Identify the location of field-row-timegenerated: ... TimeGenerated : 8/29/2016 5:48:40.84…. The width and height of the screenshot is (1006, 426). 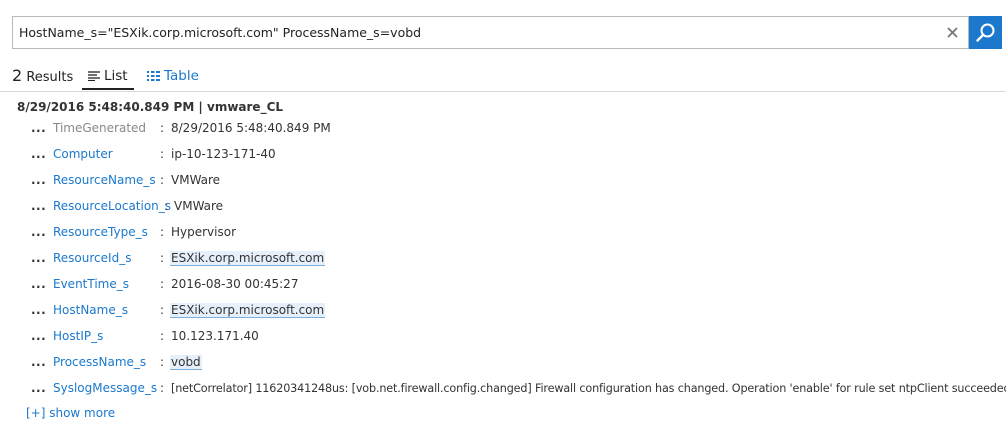
(517, 129).